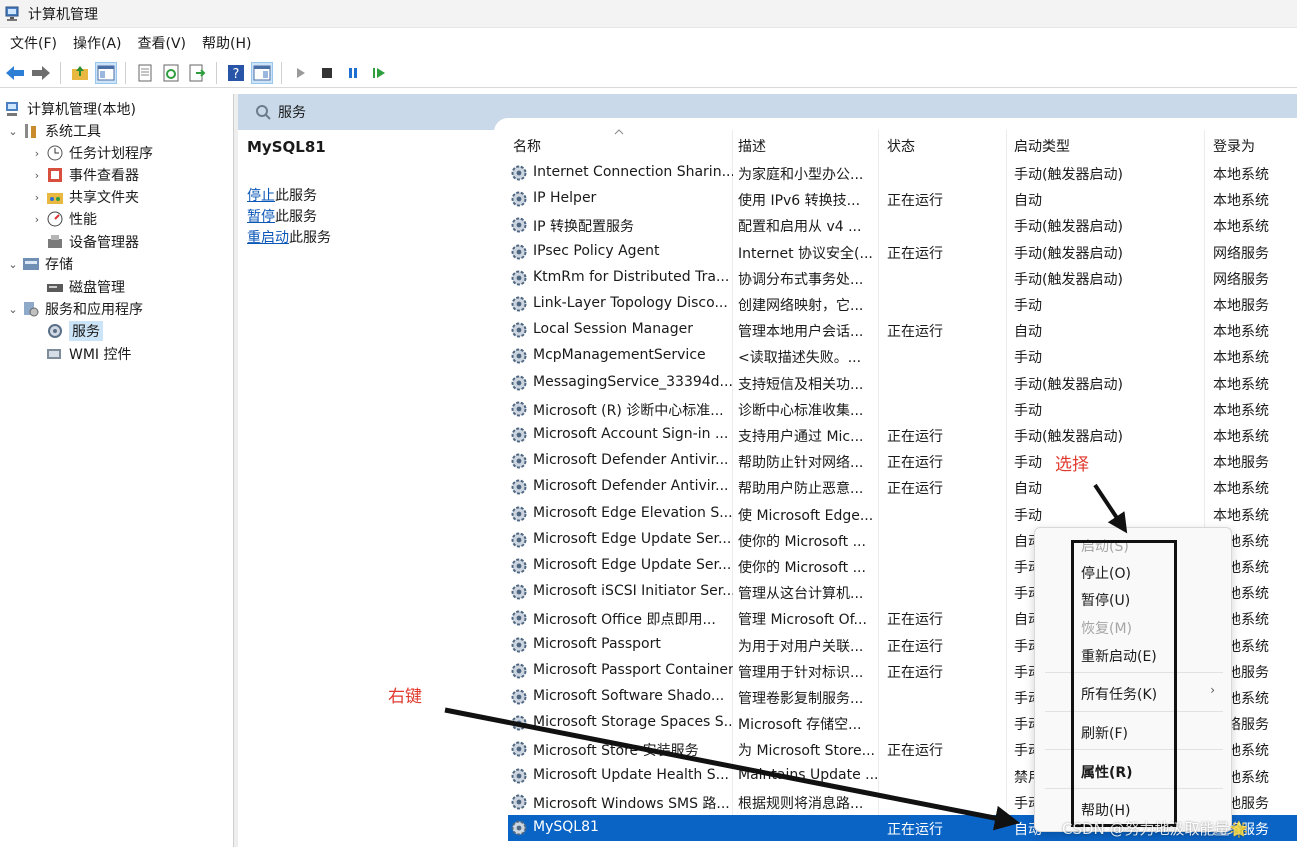 The image size is (1297, 847). I want to click on back-button, so click(15, 73).